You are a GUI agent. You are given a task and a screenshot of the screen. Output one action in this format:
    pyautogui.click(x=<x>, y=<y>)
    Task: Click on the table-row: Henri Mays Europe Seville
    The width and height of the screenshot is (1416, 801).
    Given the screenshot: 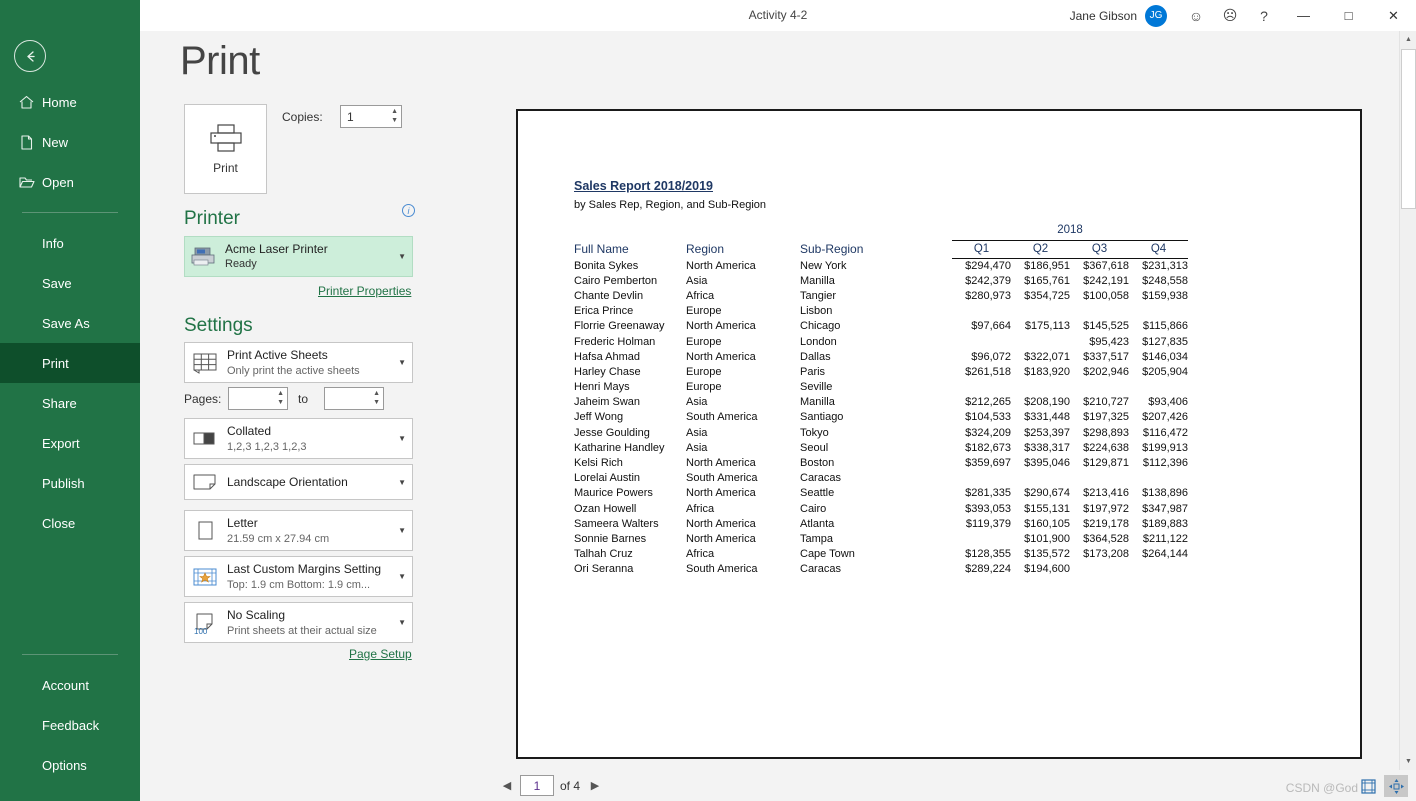 What is the action you would take?
    pyautogui.click(x=881, y=387)
    